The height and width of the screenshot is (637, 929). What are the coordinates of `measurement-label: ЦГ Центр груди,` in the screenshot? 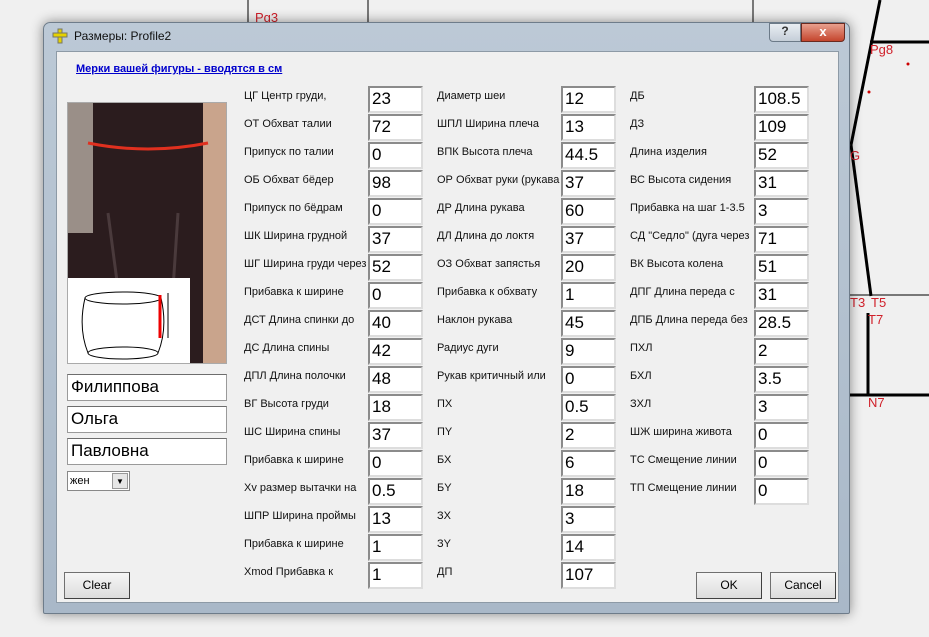 It's located at (285, 96).